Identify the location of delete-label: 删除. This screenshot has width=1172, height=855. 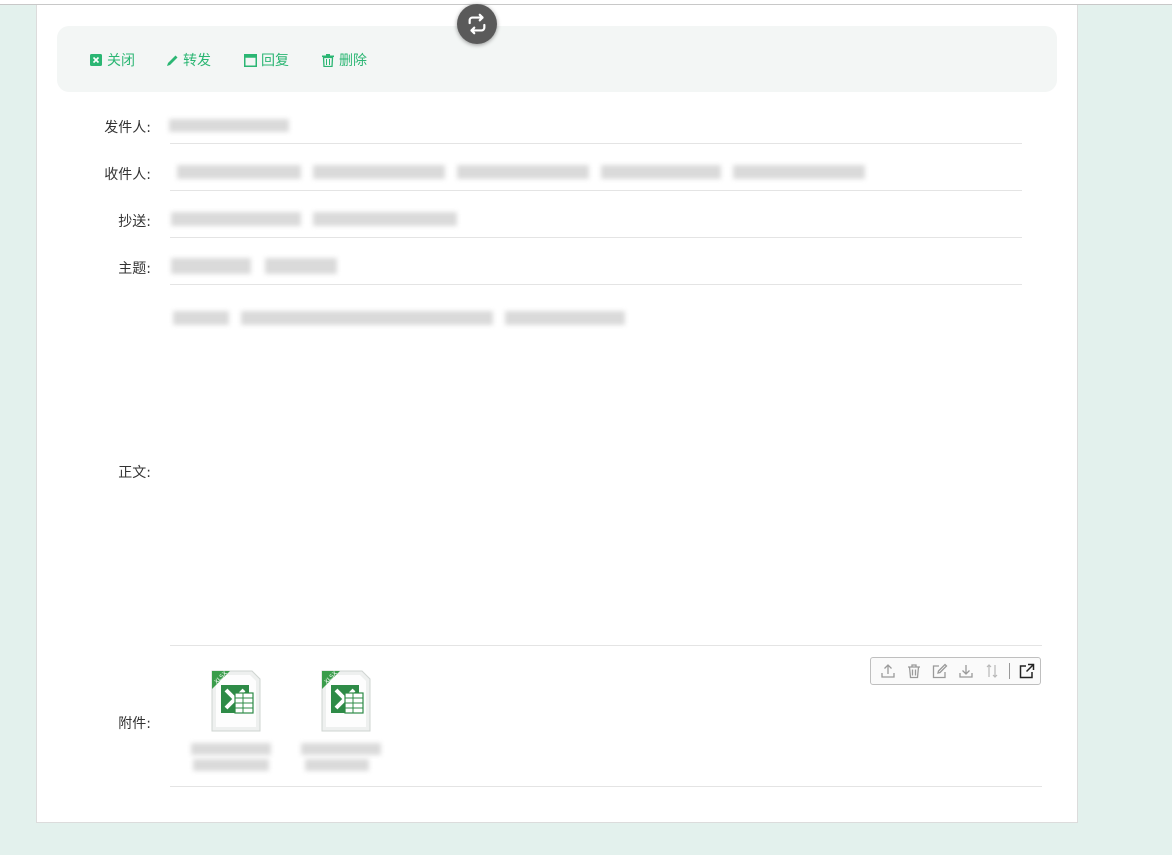
(353, 61).